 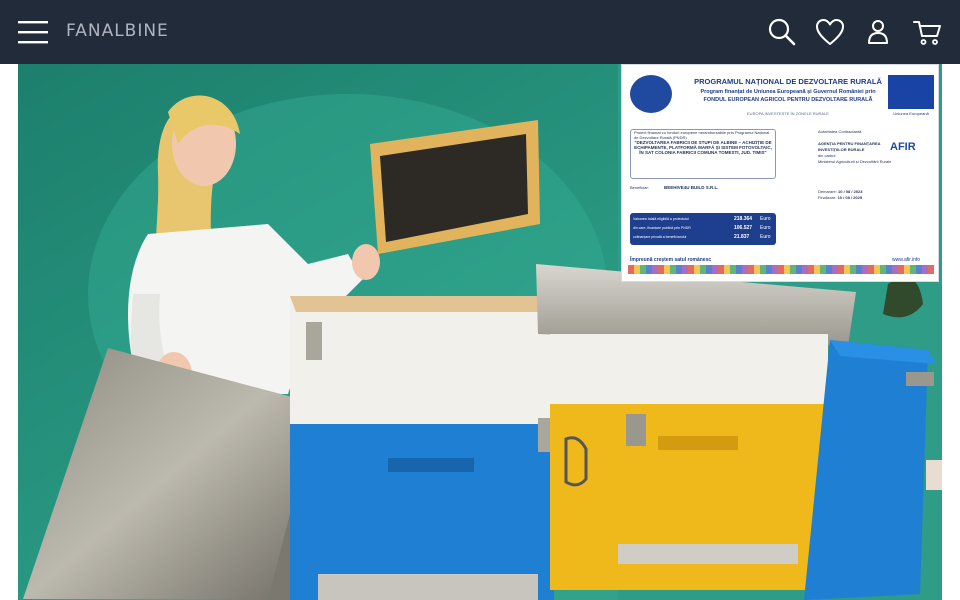 I want to click on user-icon, so click(x=878, y=32).